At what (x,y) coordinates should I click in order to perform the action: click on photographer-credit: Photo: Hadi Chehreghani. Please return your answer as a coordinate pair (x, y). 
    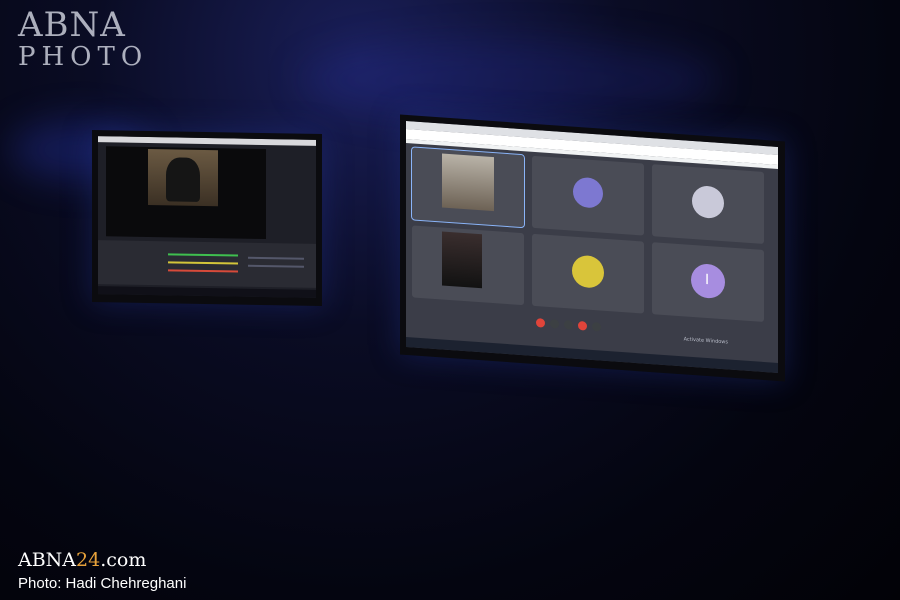
    Looking at the image, I should click on (102, 583).